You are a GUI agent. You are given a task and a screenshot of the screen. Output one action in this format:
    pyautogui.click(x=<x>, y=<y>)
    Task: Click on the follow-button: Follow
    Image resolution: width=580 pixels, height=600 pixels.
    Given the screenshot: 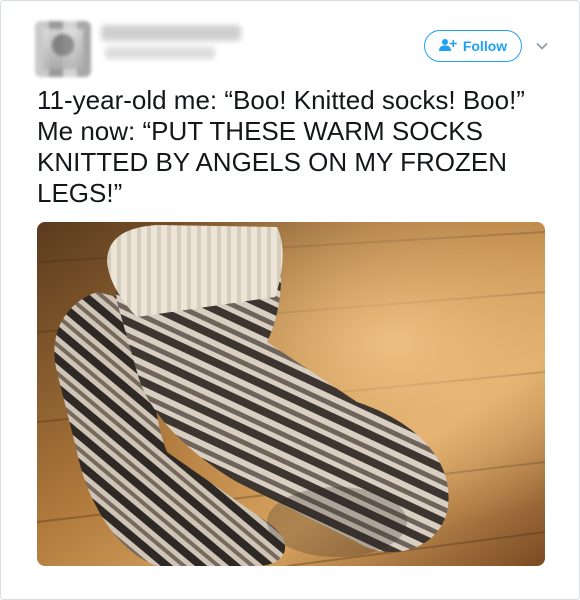 What is the action you would take?
    pyautogui.click(x=473, y=46)
    